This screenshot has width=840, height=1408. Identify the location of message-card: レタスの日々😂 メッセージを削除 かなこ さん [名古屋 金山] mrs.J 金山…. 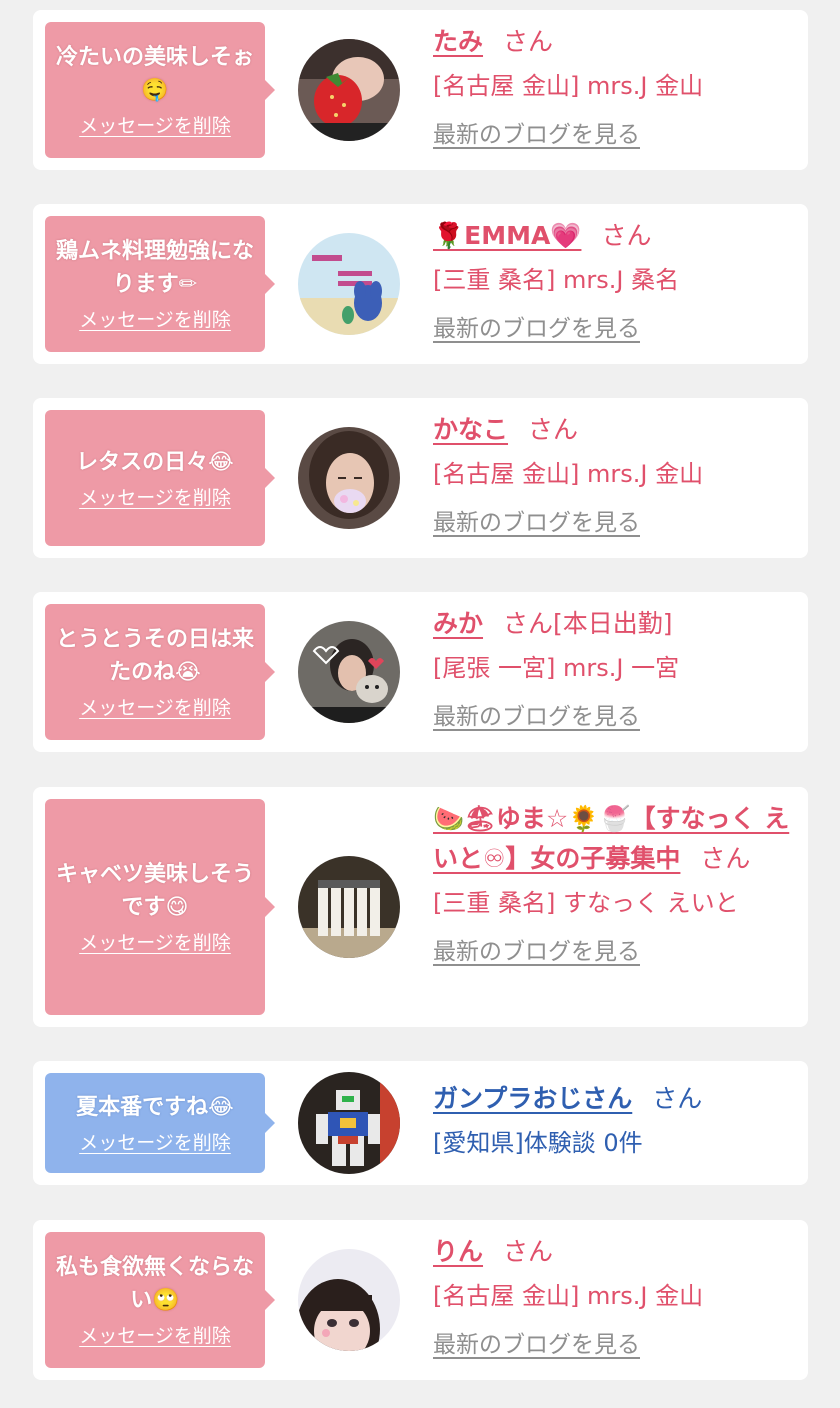
(420, 478).